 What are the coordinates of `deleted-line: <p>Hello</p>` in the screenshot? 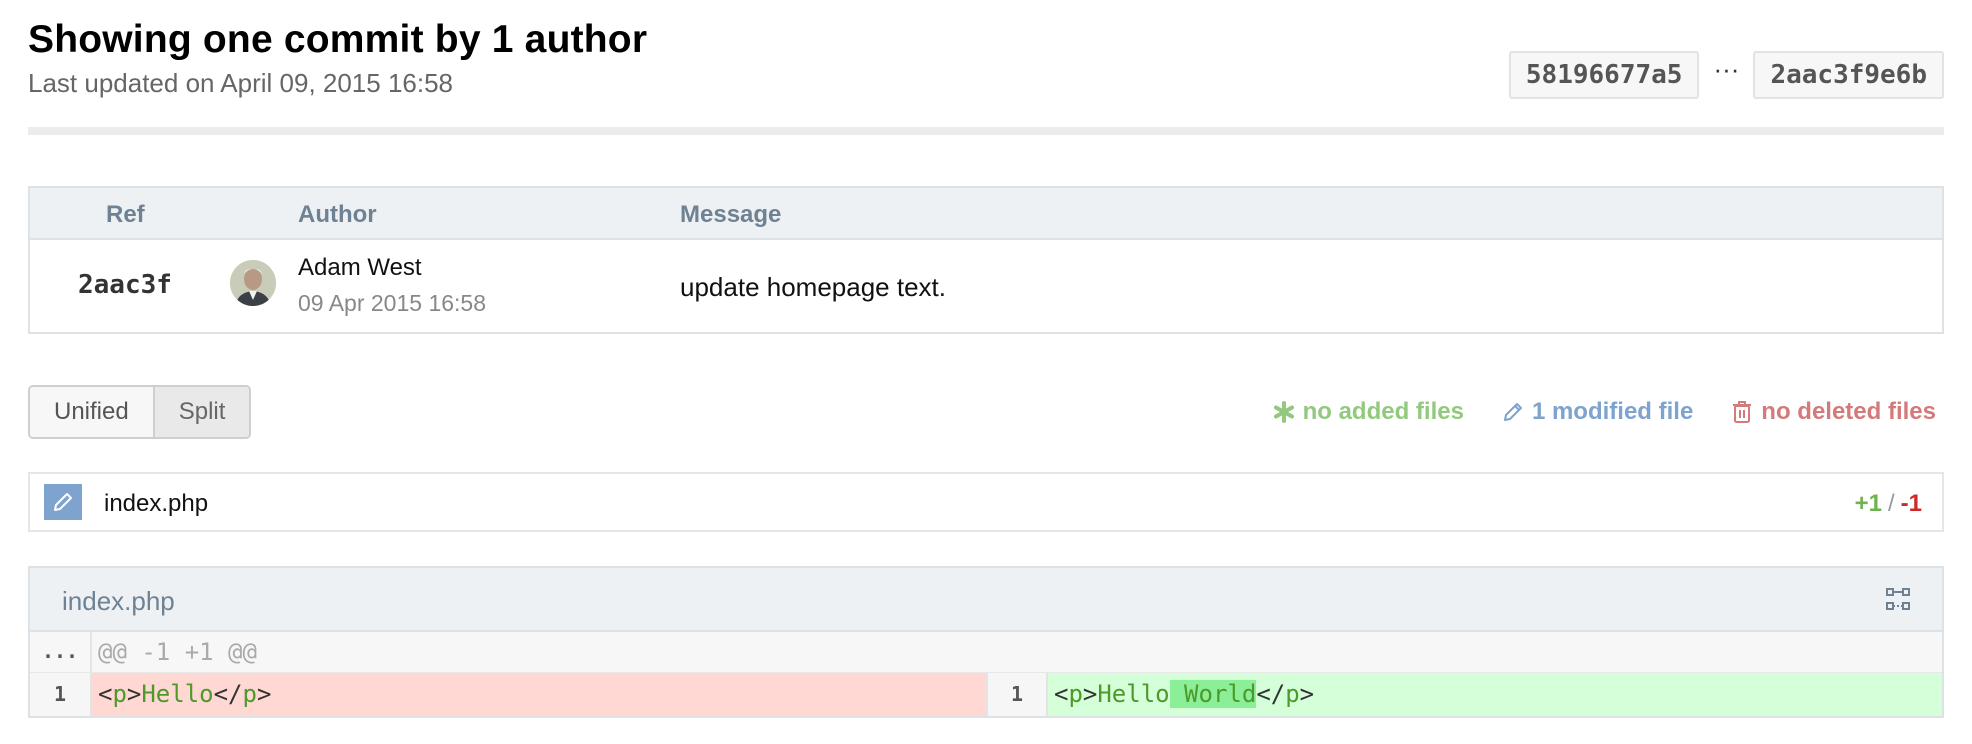 It's located at (539, 694).